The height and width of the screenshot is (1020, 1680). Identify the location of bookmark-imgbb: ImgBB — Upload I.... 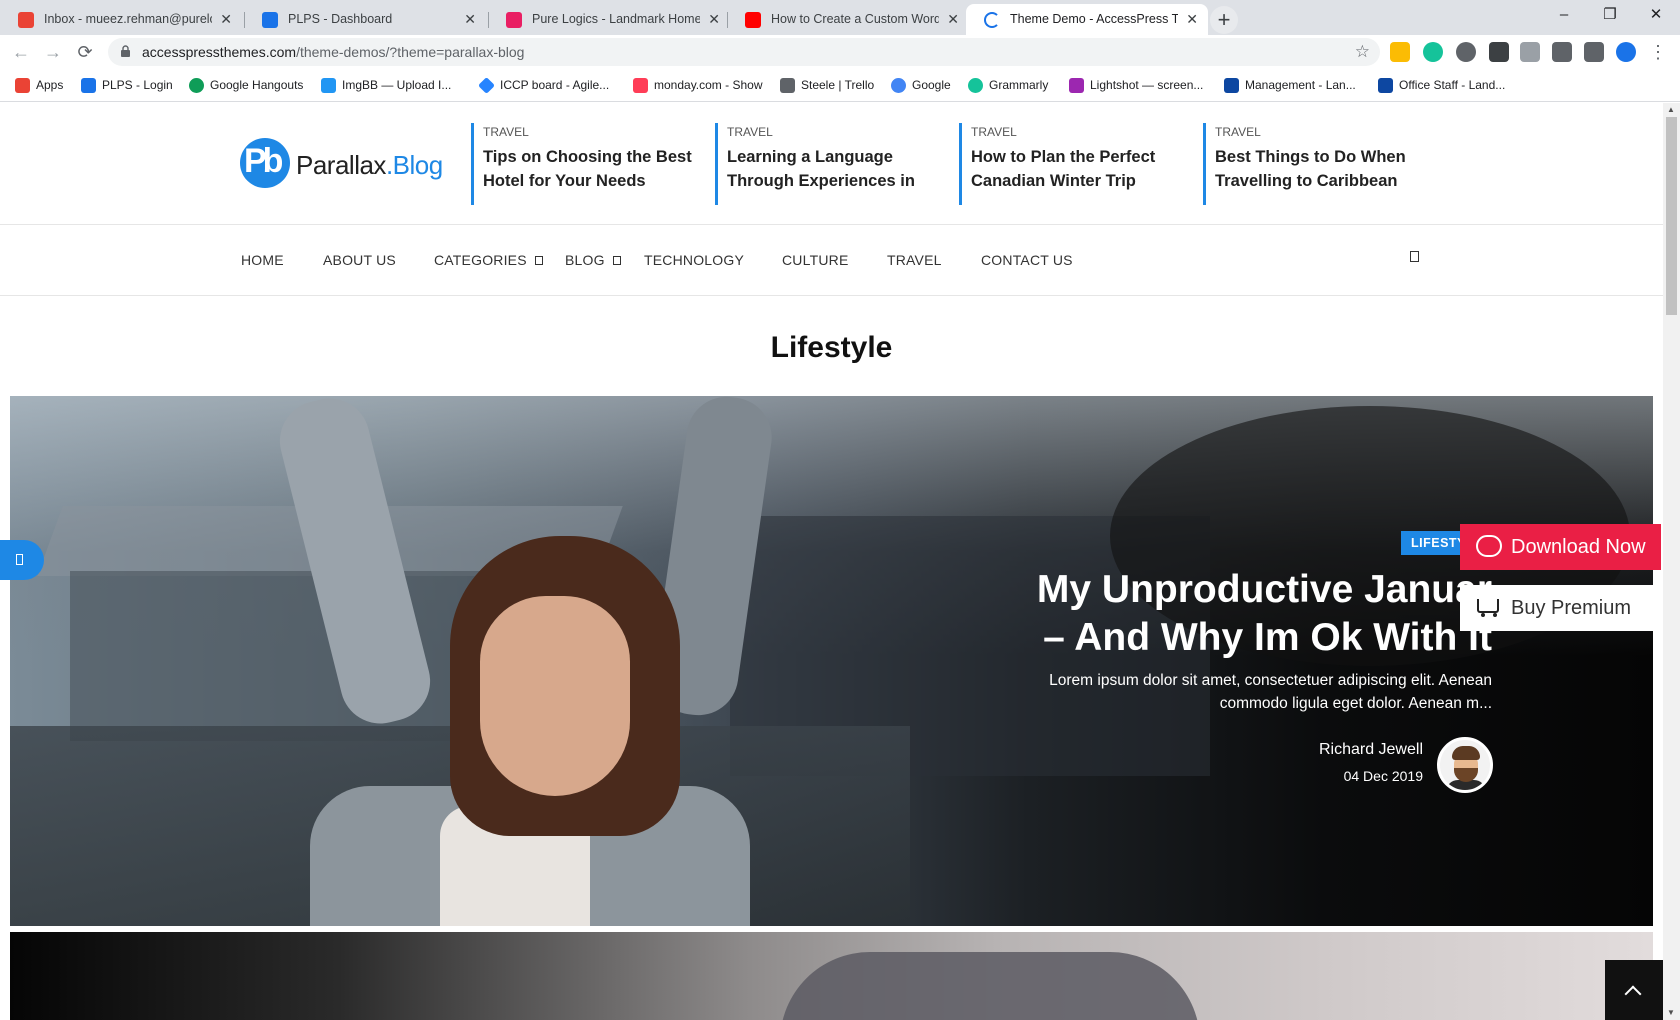
(386, 85).